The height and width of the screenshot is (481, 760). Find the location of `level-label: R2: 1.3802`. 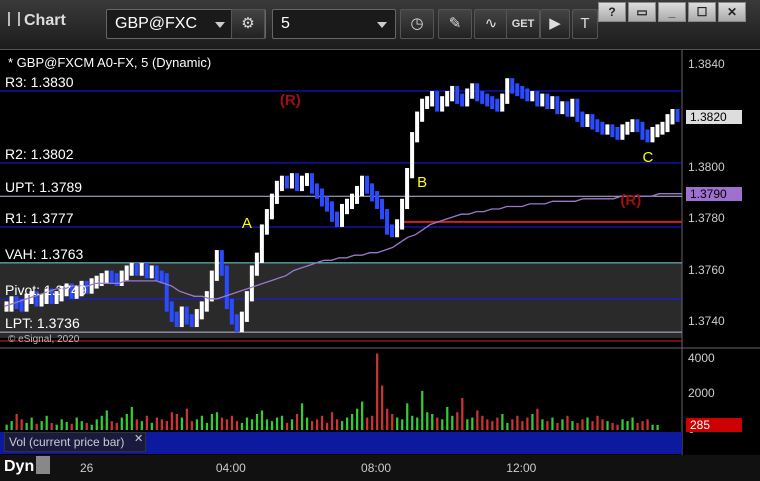

level-label: R2: 1.3802 is located at coordinates (39, 153).